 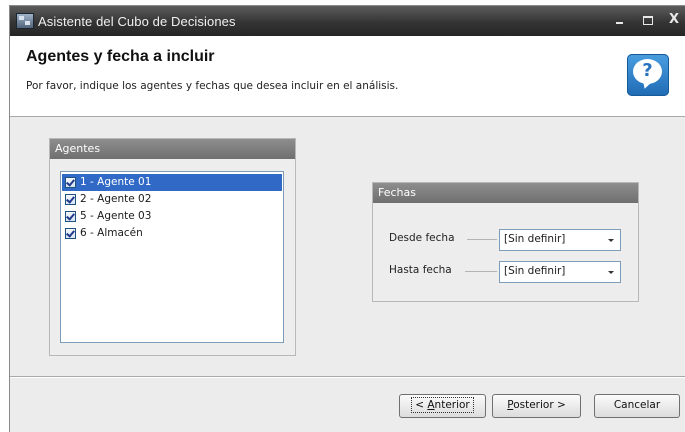 What do you see at coordinates (172, 182) in the screenshot?
I see `list-item: 1 - Agente 01` at bounding box center [172, 182].